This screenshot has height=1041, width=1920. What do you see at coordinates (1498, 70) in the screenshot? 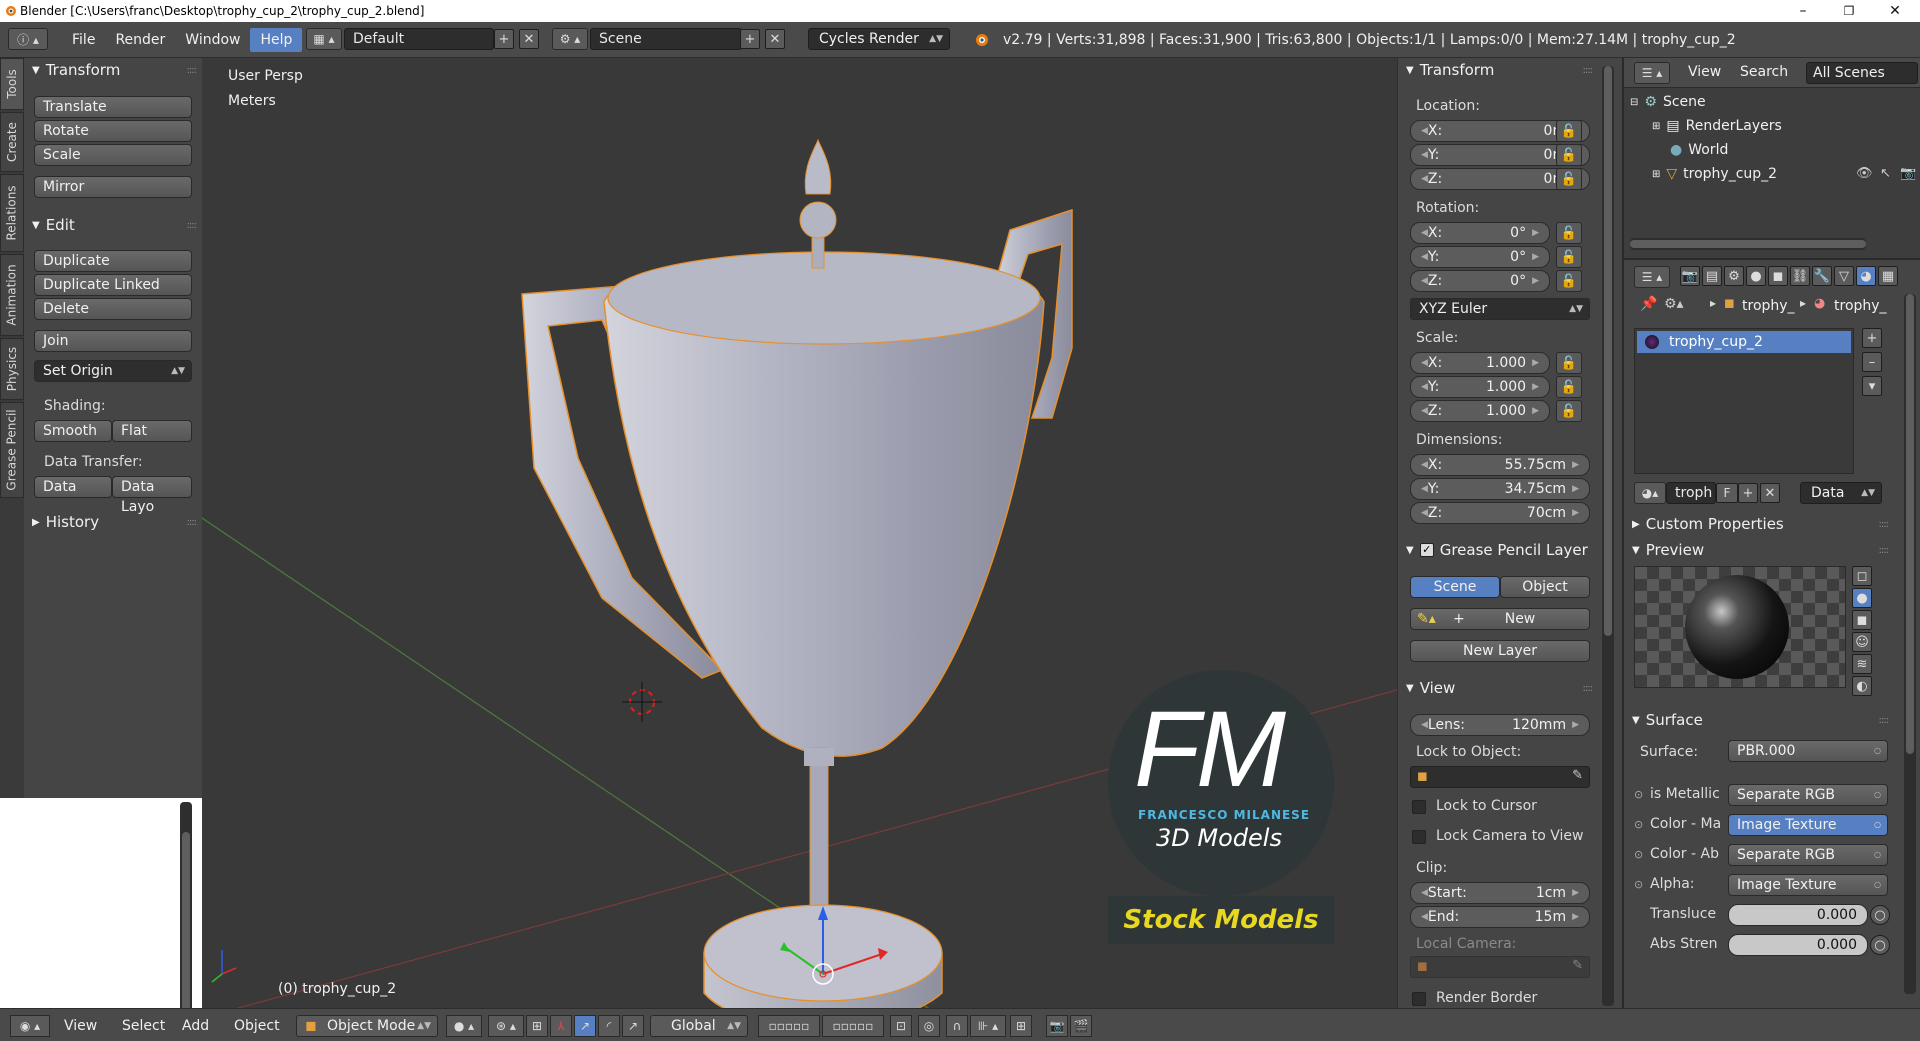
I see `n-transform-header: ▼ Transform::::` at bounding box center [1498, 70].